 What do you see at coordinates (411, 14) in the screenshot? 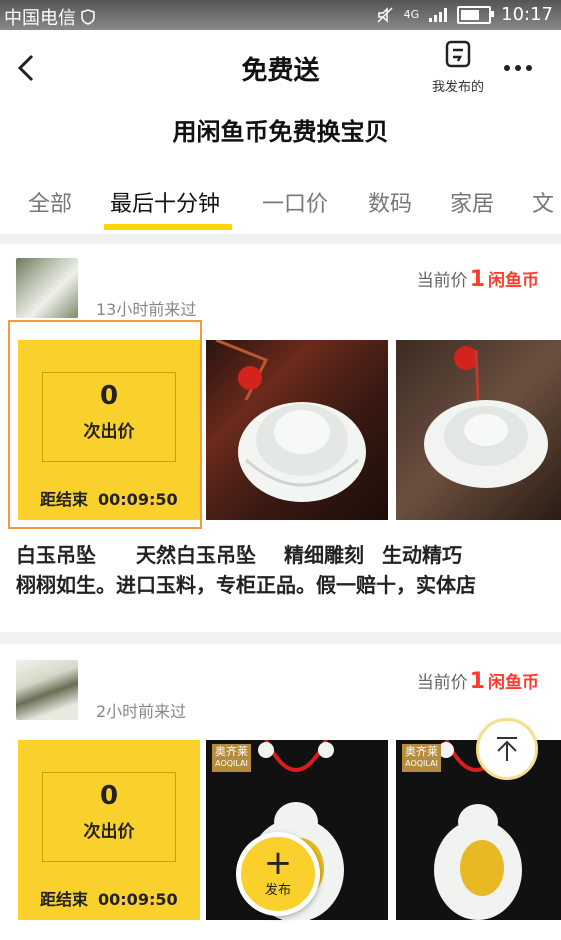
I see `network-type: 4G` at bounding box center [411, 14].